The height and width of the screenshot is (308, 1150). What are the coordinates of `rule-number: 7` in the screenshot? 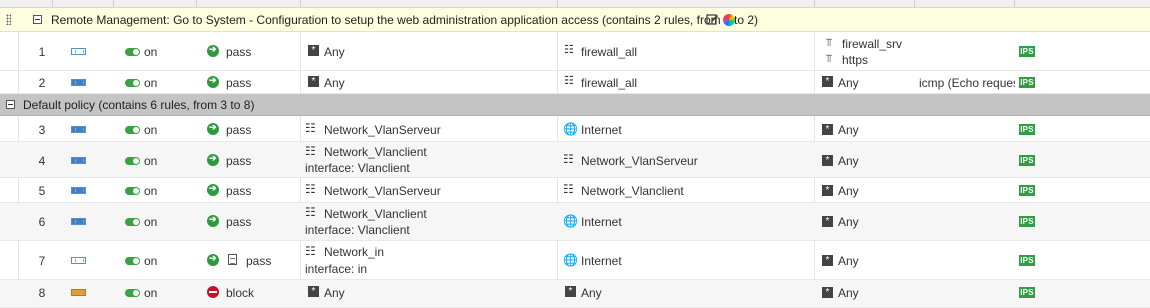 It's located at (42, 261).